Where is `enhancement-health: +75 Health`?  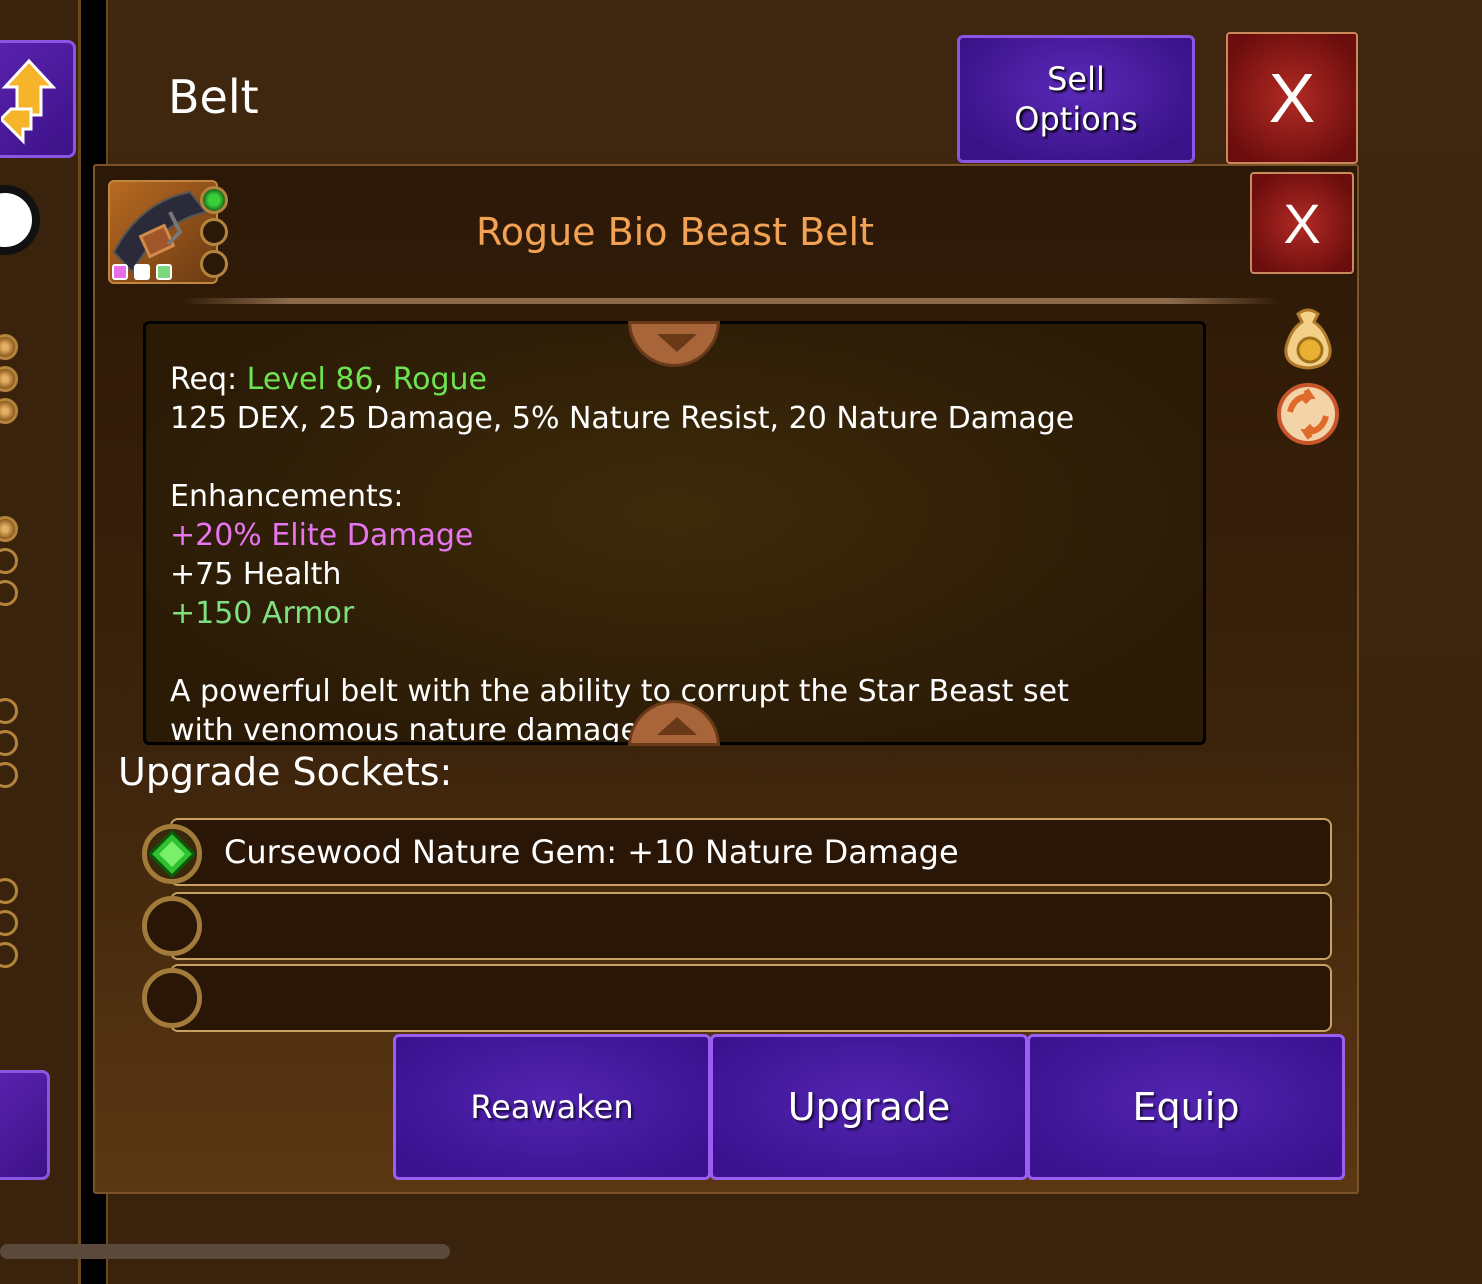 enhancement-health: +75 Health is located at coordinates (256, 574).